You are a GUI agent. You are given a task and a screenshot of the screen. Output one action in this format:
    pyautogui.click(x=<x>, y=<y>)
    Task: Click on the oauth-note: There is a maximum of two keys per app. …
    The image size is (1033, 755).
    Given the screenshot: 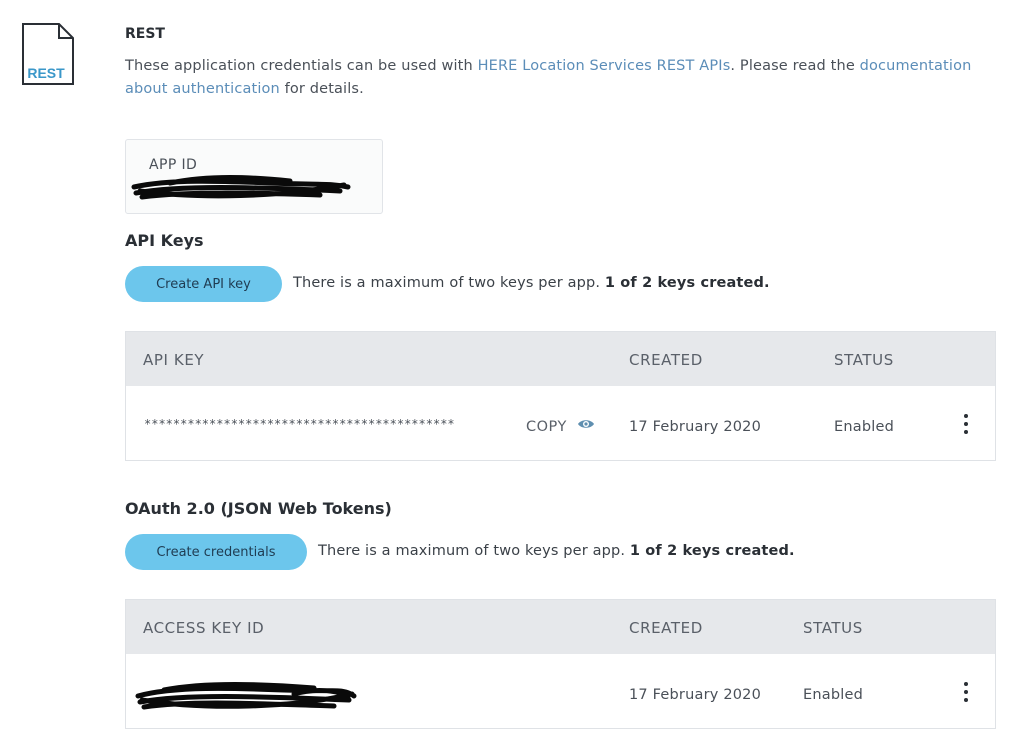 What is the action you would take?
    pyautogui.click(x=556, y=551)
    